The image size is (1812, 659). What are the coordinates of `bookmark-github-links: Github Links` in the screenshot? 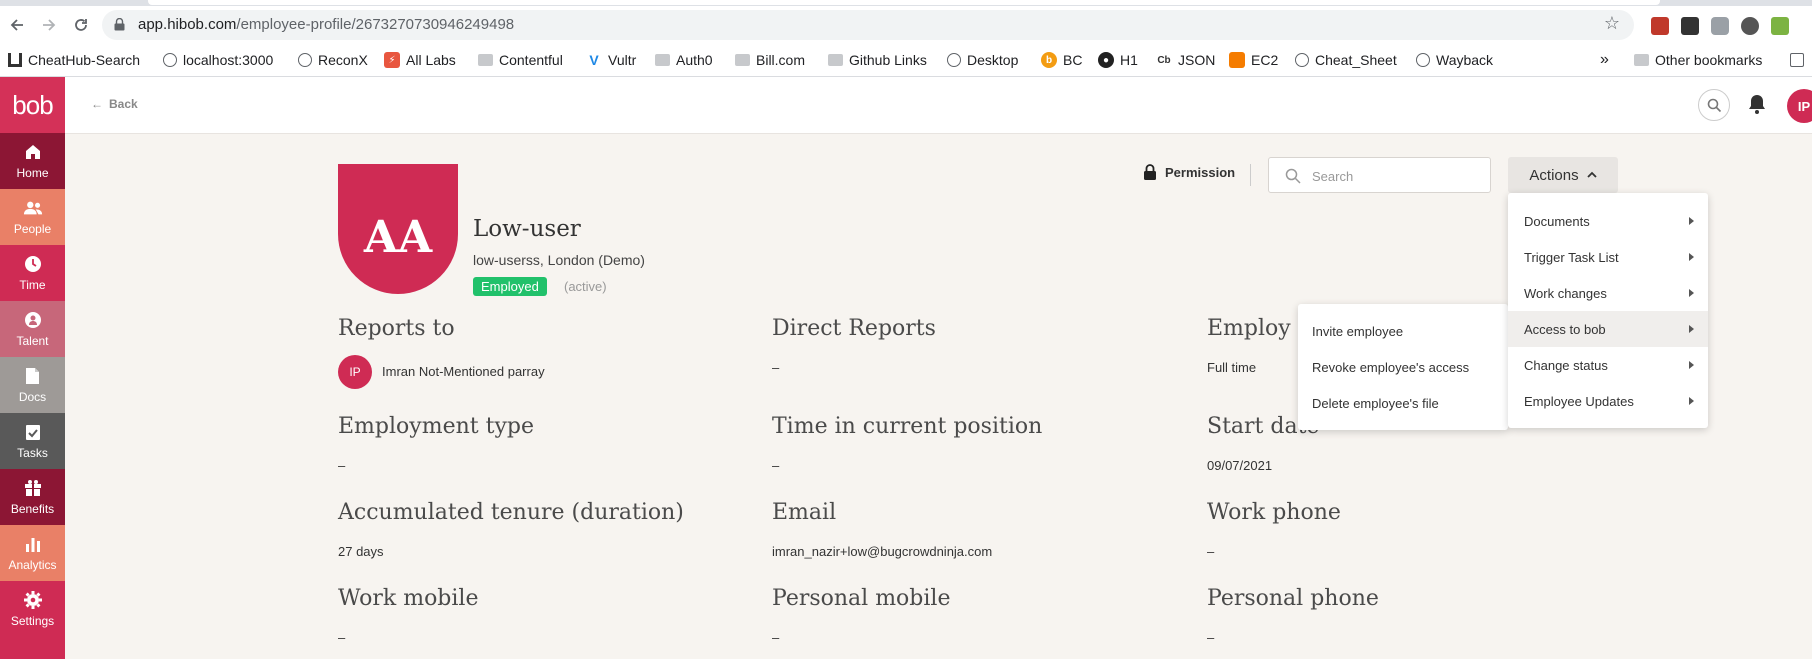 It's located at (877, 60).